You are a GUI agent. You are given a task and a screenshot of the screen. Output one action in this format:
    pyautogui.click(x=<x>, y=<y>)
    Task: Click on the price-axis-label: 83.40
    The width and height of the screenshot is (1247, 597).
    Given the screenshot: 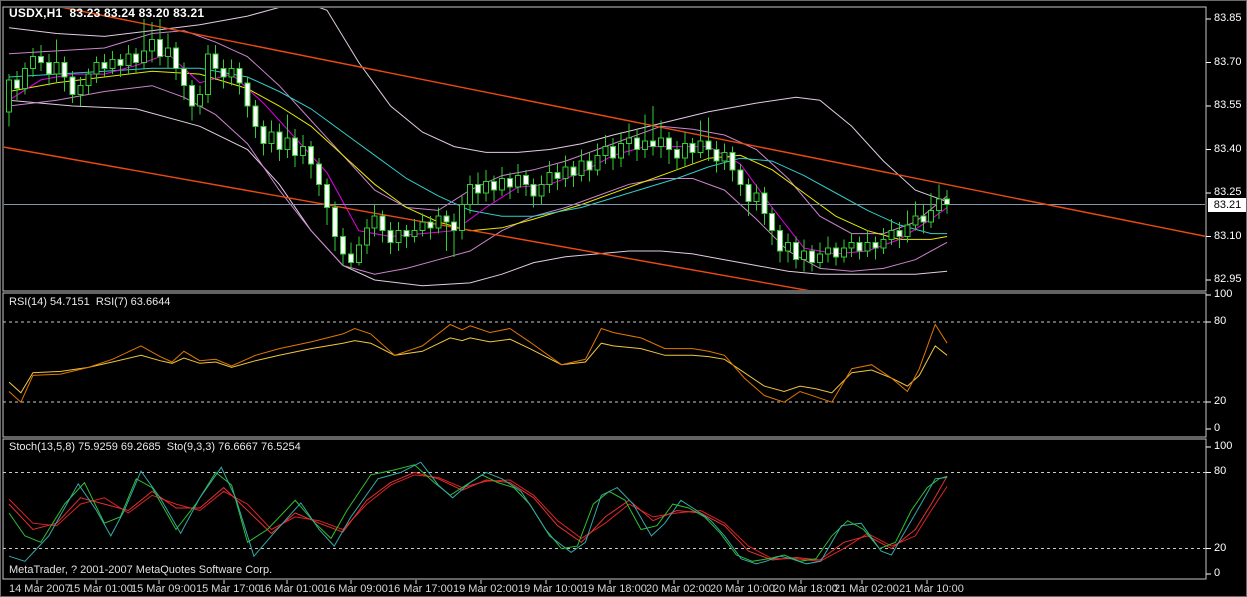 What is the action you would take?
    pyautogui.click(x=1228, y=148)
    